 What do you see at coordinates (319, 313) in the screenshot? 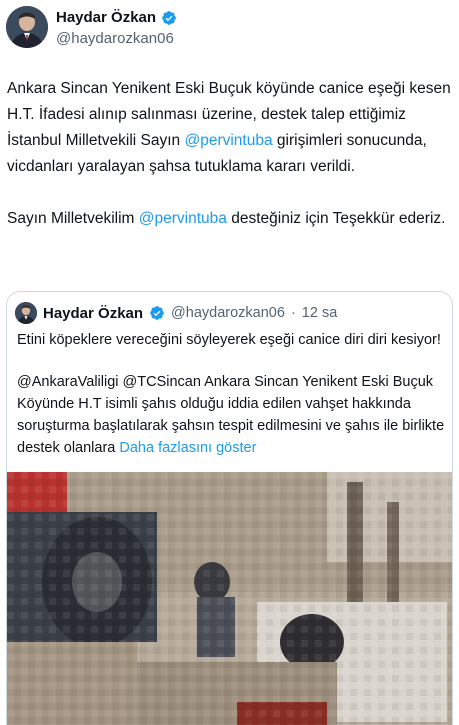
I see `quoted-timestamp: 12 sa` at bounding box center [319, 313].